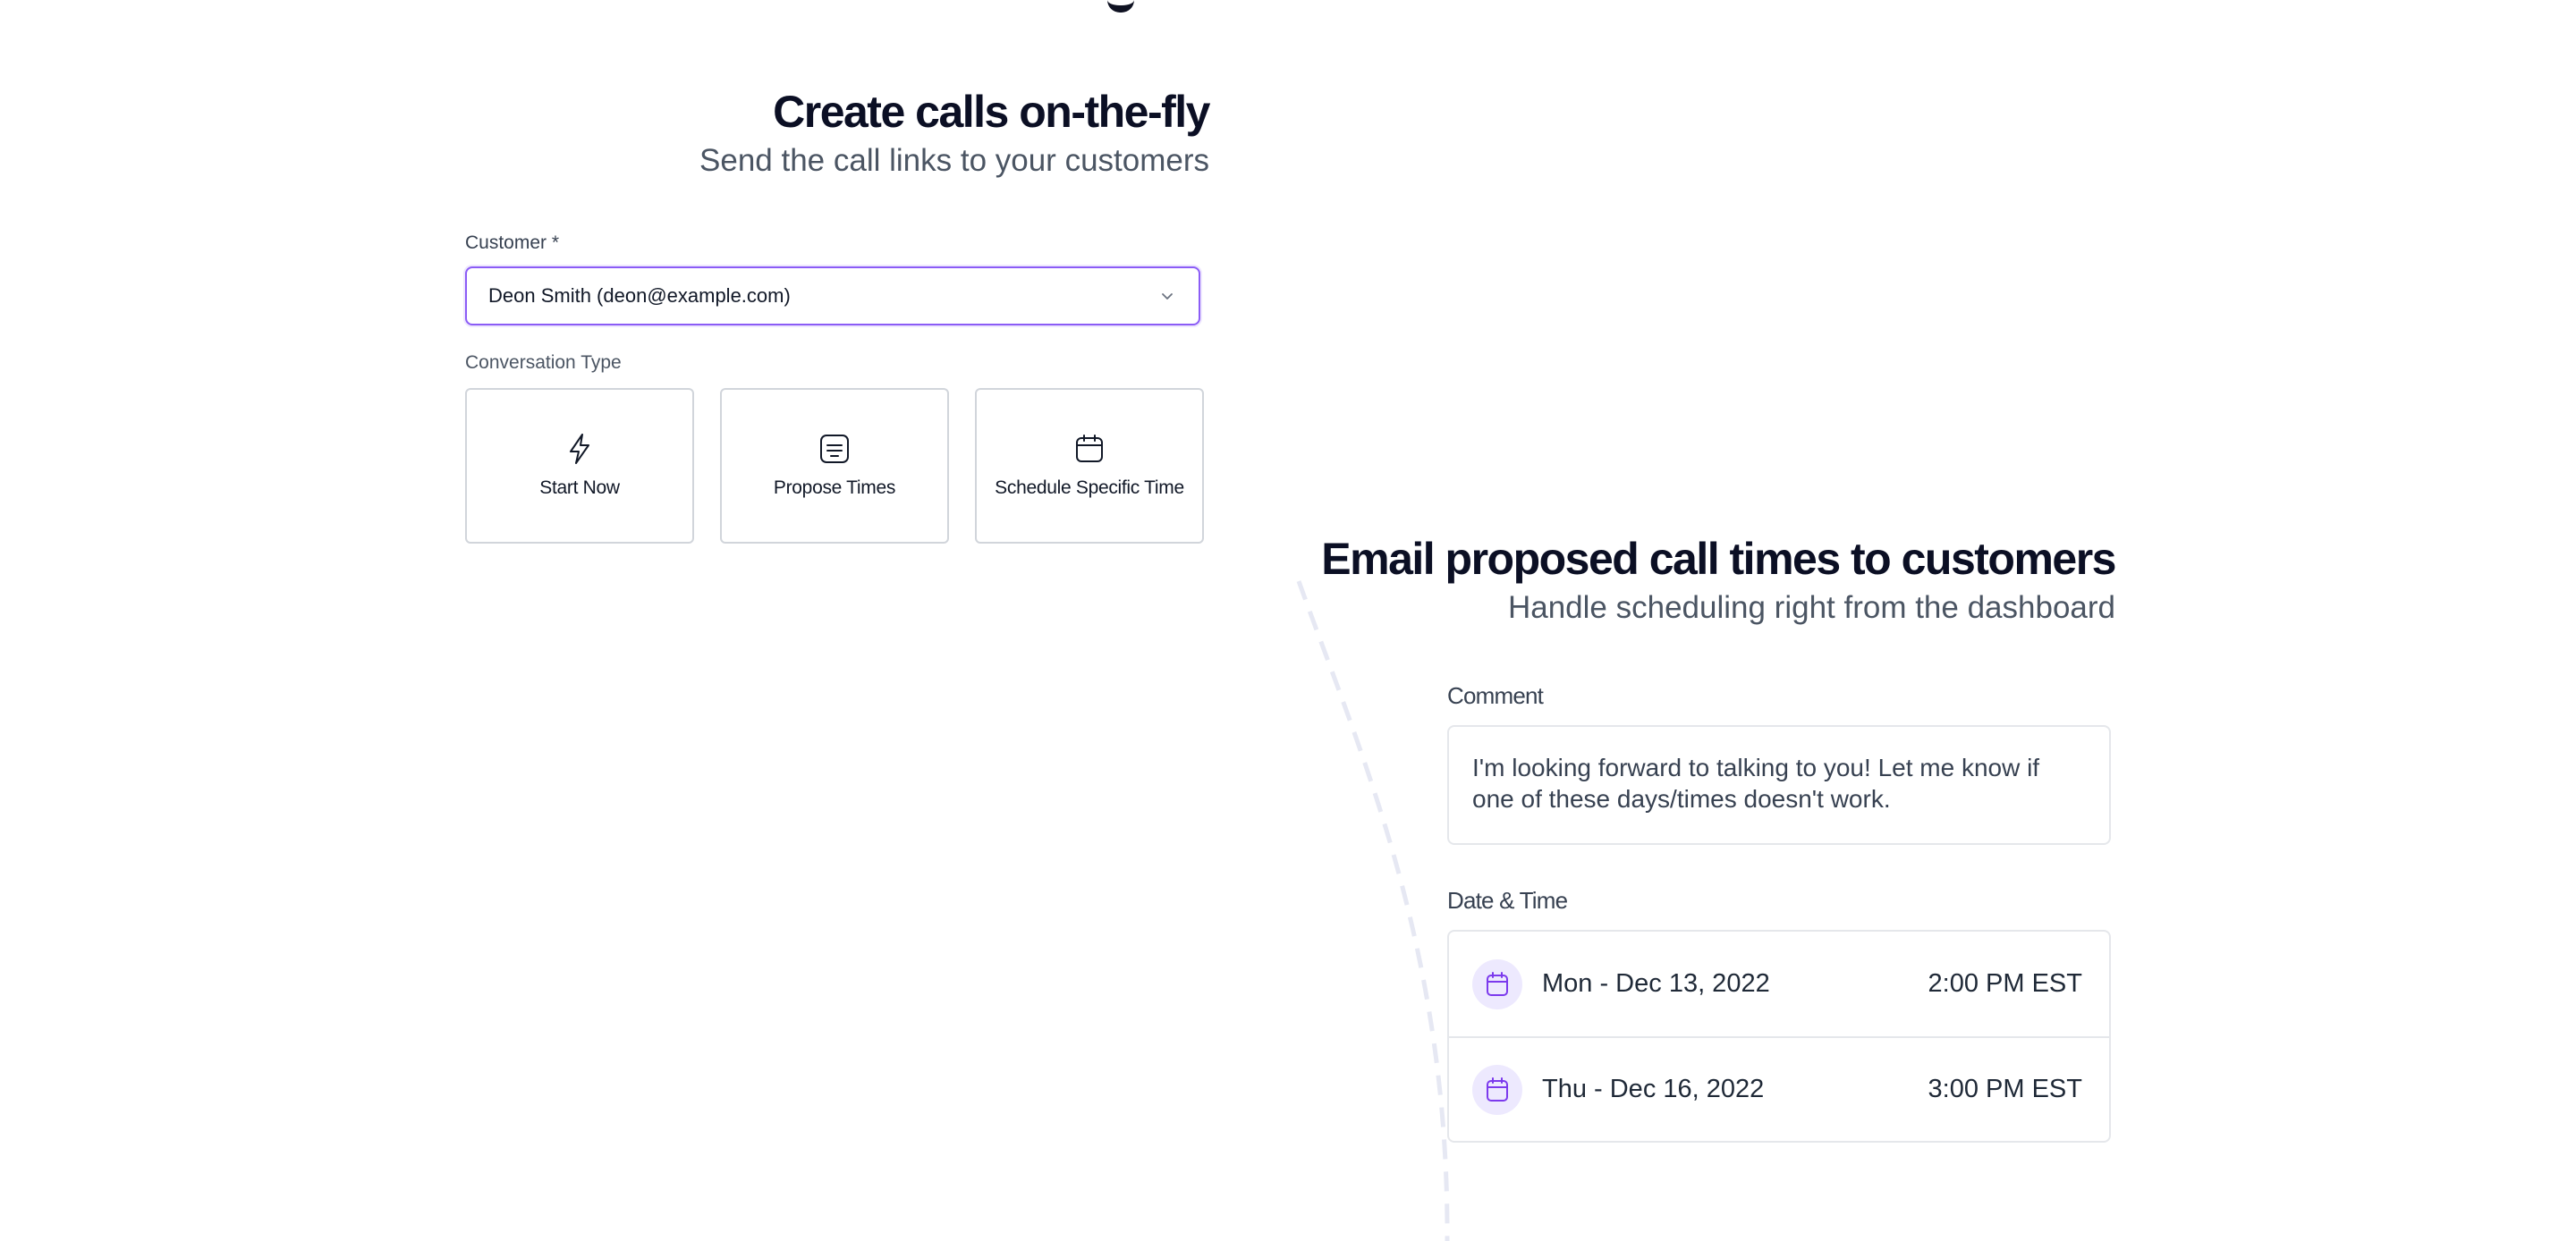 The width and height of the screenshot is (2576, 1241). Describe the element at coordinates (512, 242) in the screenshot. I see `customer-label: Customer *` at that location.